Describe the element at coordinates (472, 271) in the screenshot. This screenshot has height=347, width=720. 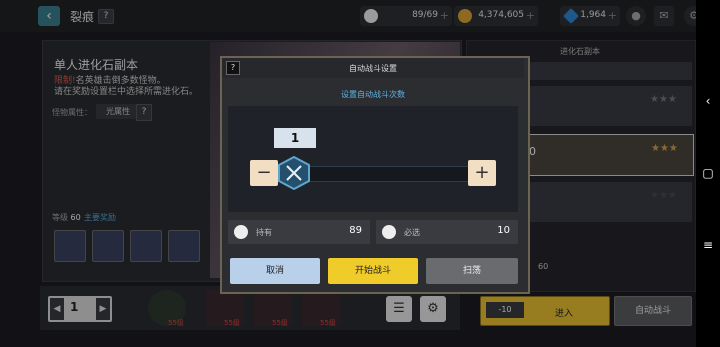
I see `sweep-button: 扫荡` at that location.